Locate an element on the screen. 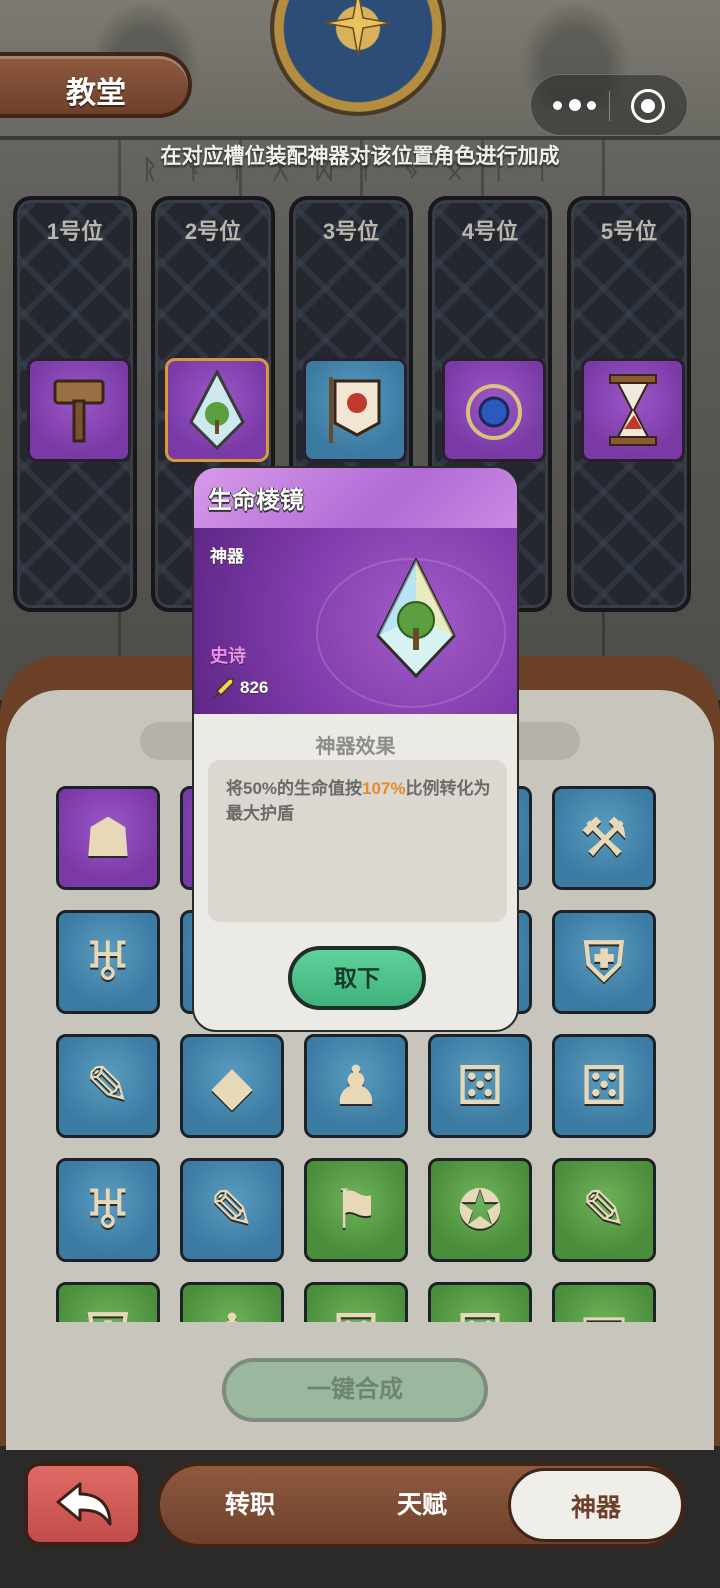 The image size is (720, 1588). slot-5: 5号位 is located at coordinates (629, 404).